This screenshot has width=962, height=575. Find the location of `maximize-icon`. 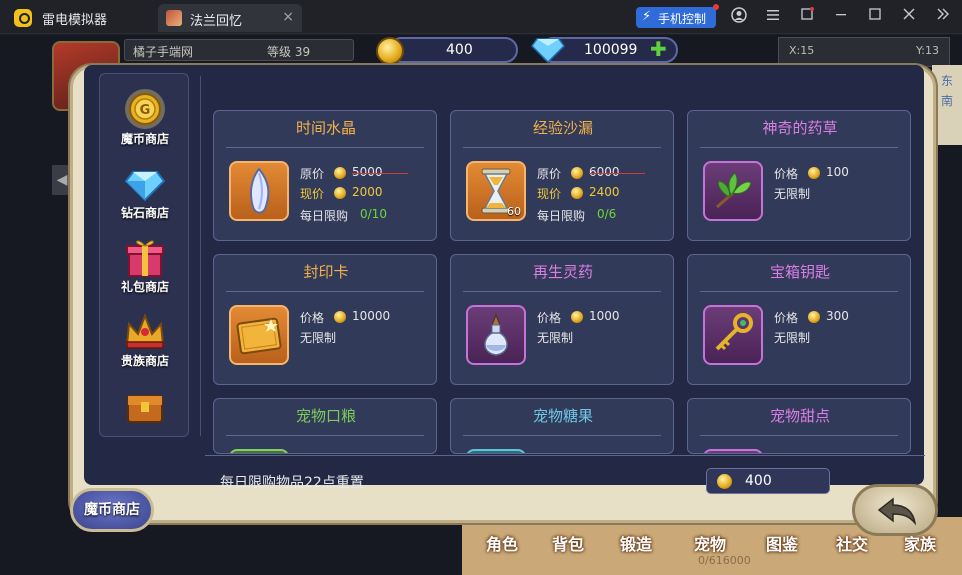

maximize-icon is located at coordinates (875, 17).